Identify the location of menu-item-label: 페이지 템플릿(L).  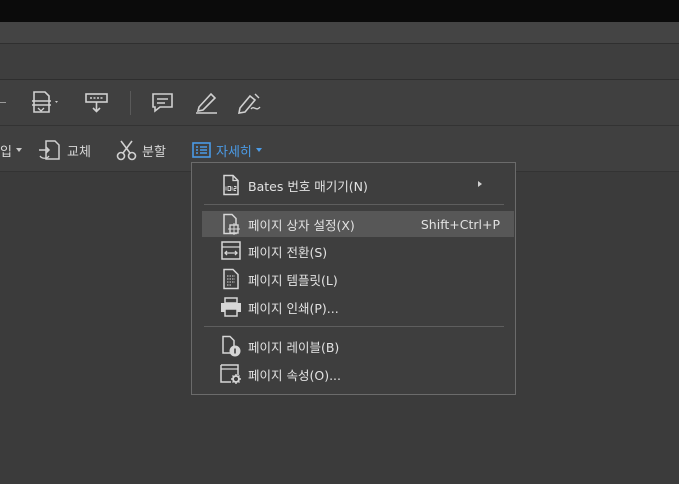
(293, 280).